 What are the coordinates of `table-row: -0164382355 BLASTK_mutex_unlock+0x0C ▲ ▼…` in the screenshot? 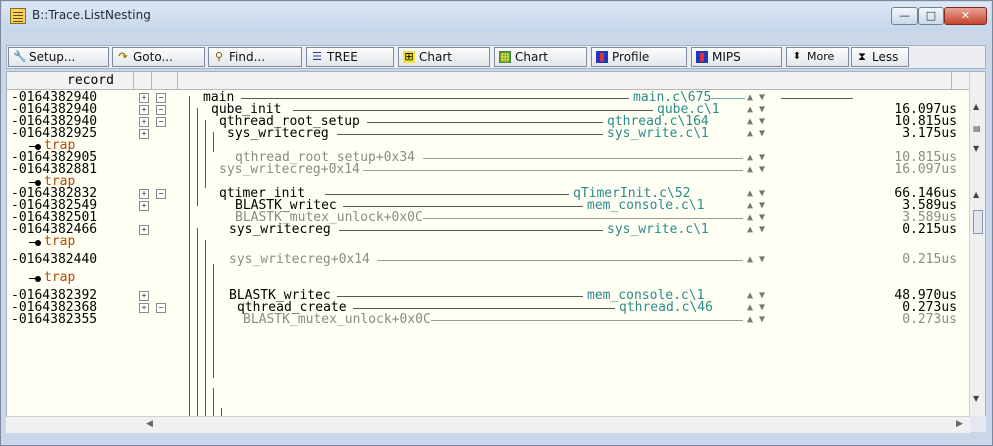 It's located at (488, 319).